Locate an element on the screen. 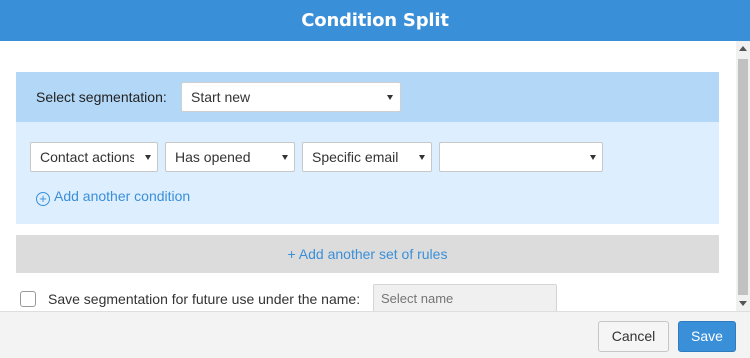  condition-target-value: Specific email is located at coordinates (355, 157).